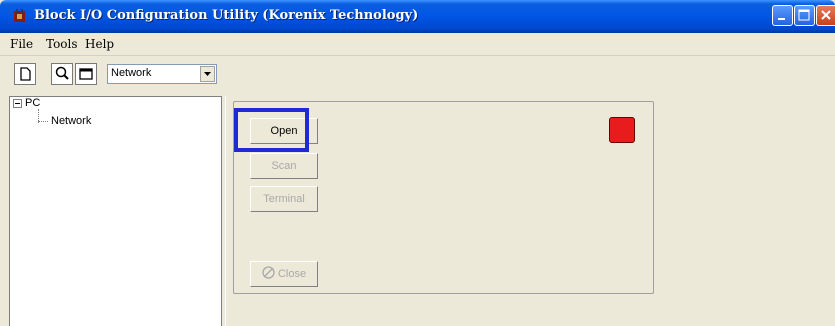  I want to click on search-button, so click(62, 74).